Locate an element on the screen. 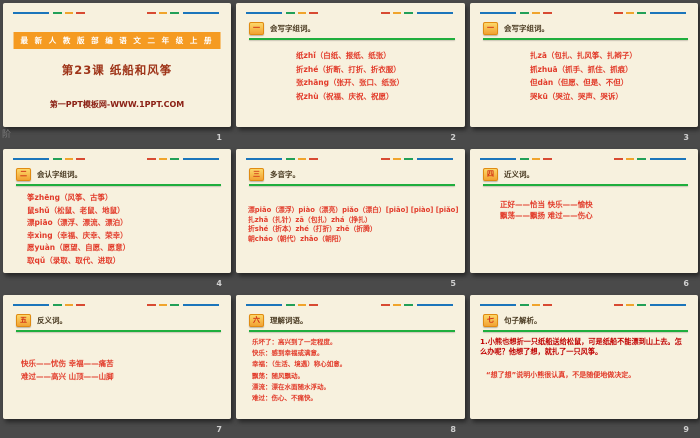 The image size is (700, 438). word-line: 抓zhuā（抓手、抓住、抓痕） is located at coordinates (581, 69).